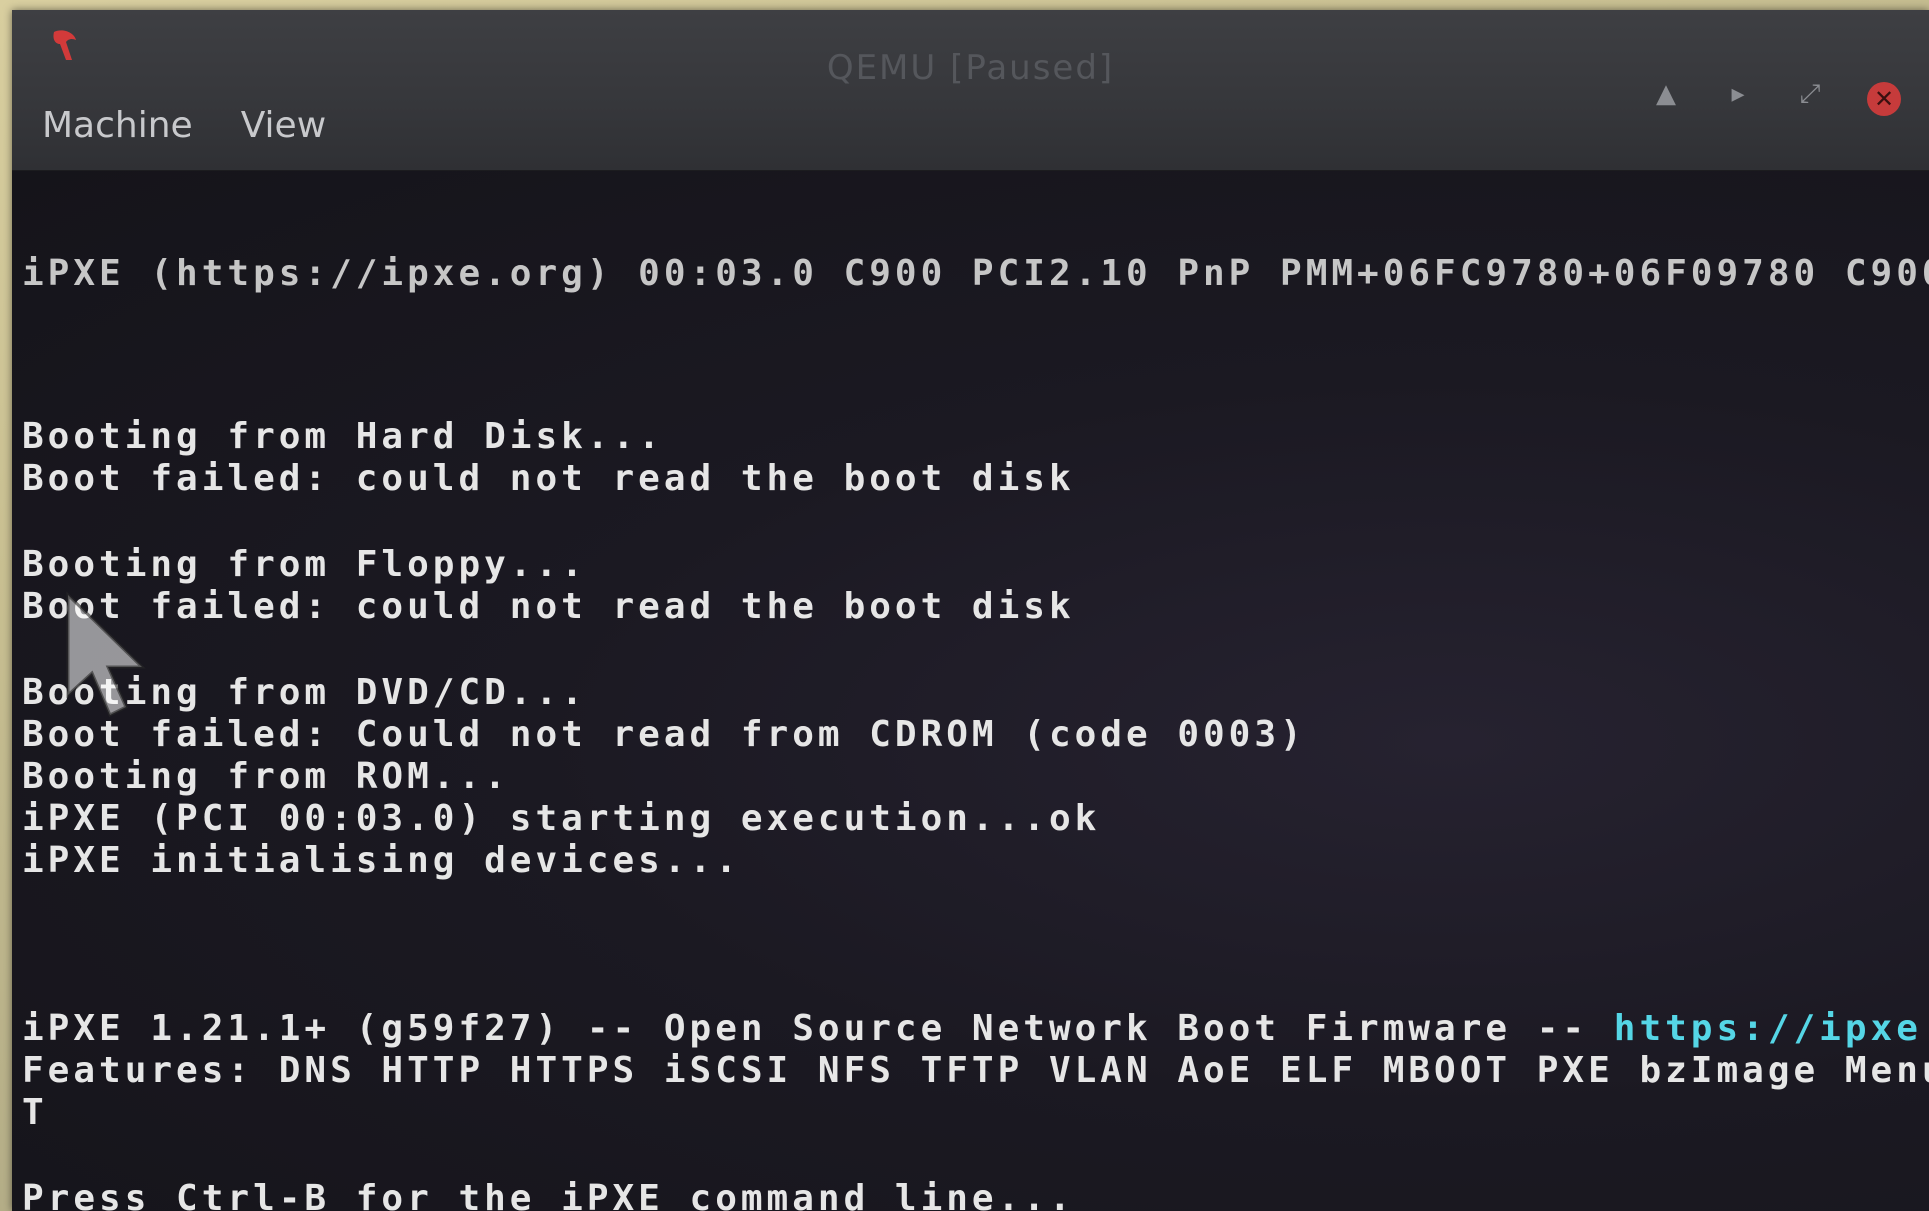 The image size is (1929, 1211). I want to click on mouse-pointer-icon, so click(106, 654).